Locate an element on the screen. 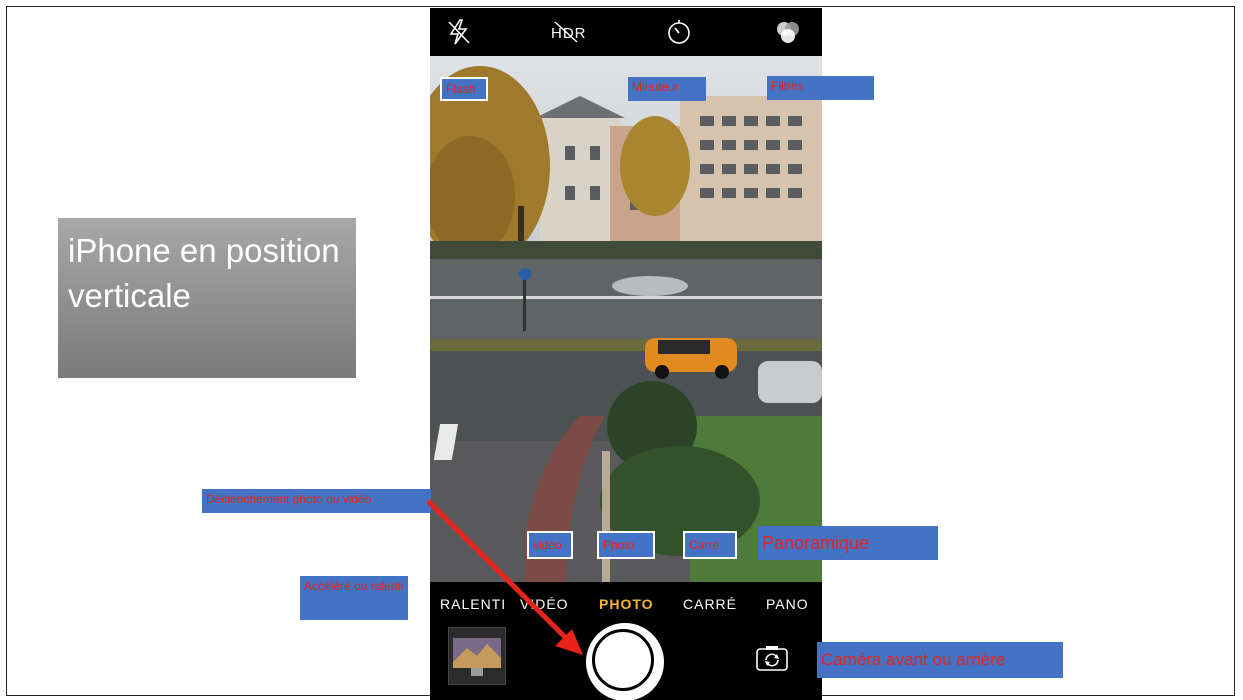 This screenshot has height=700, width=1243. camera-top-bar: HDR is located at coordinates (626, 32).